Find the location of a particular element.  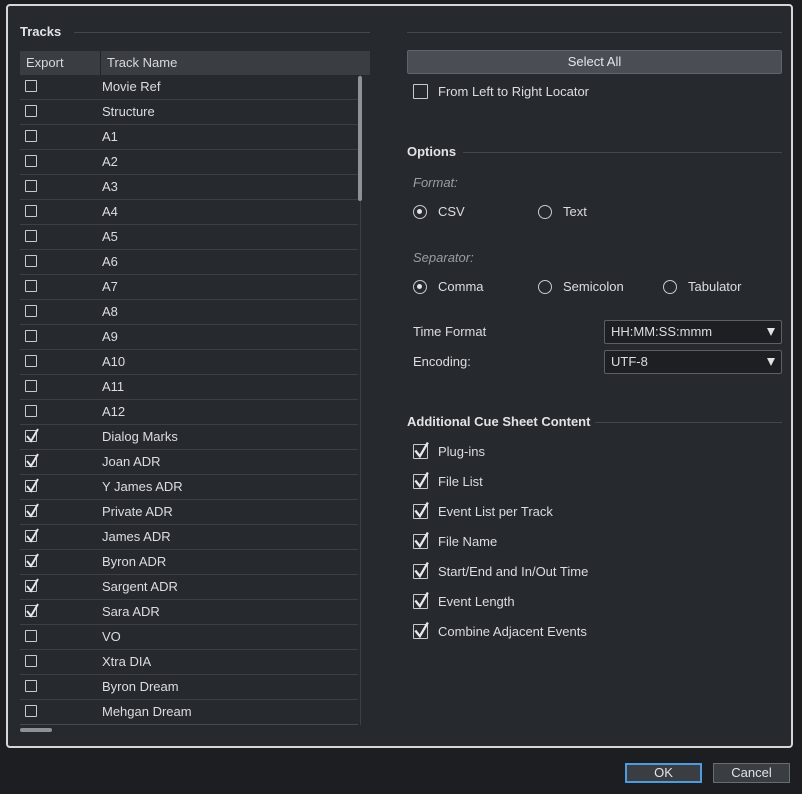

format-csv-label: CSV is located at coordinates (451, 211).